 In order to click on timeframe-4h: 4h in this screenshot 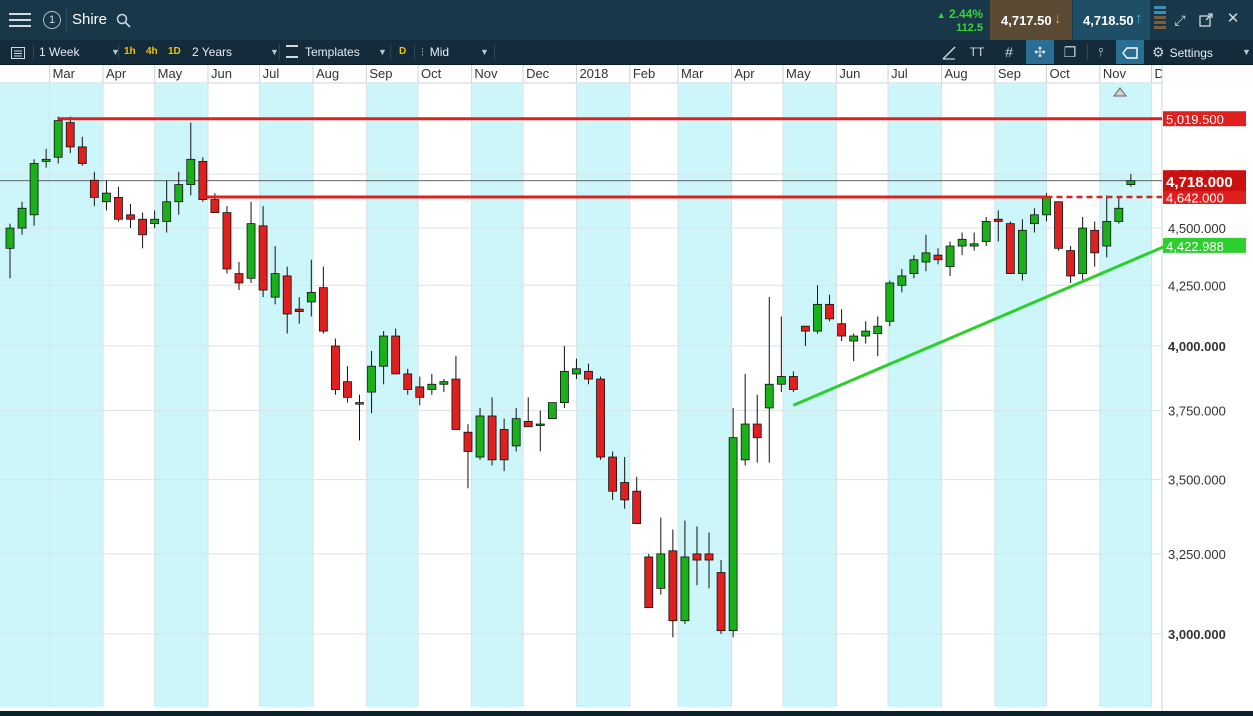, I will do `click(152, 52)`.